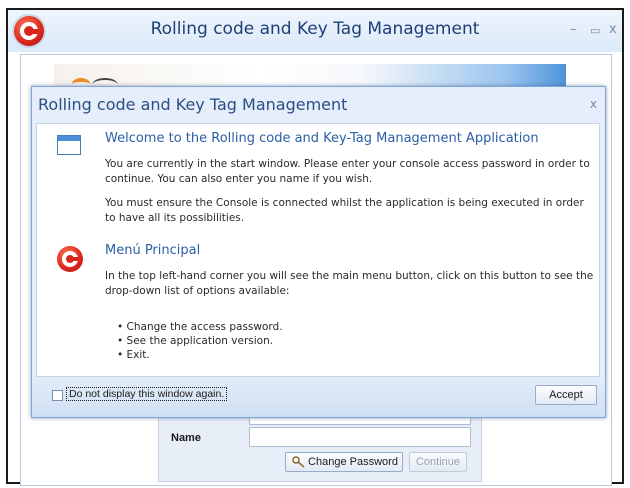  What do you see at coordinates (147, 394) in the screenshot?
I see `dont-show-label: Do not display this window again.` at bounding box center [147, 394].